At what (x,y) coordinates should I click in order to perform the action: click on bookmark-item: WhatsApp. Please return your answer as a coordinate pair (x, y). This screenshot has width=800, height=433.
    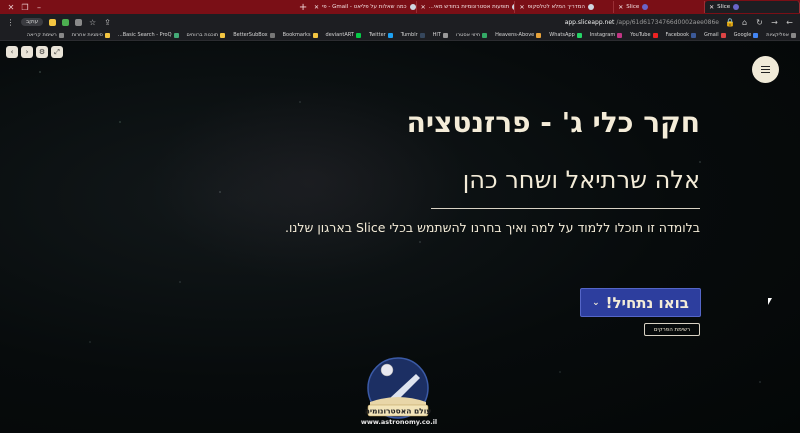
    Looking at the image, I should click on (565, 35).